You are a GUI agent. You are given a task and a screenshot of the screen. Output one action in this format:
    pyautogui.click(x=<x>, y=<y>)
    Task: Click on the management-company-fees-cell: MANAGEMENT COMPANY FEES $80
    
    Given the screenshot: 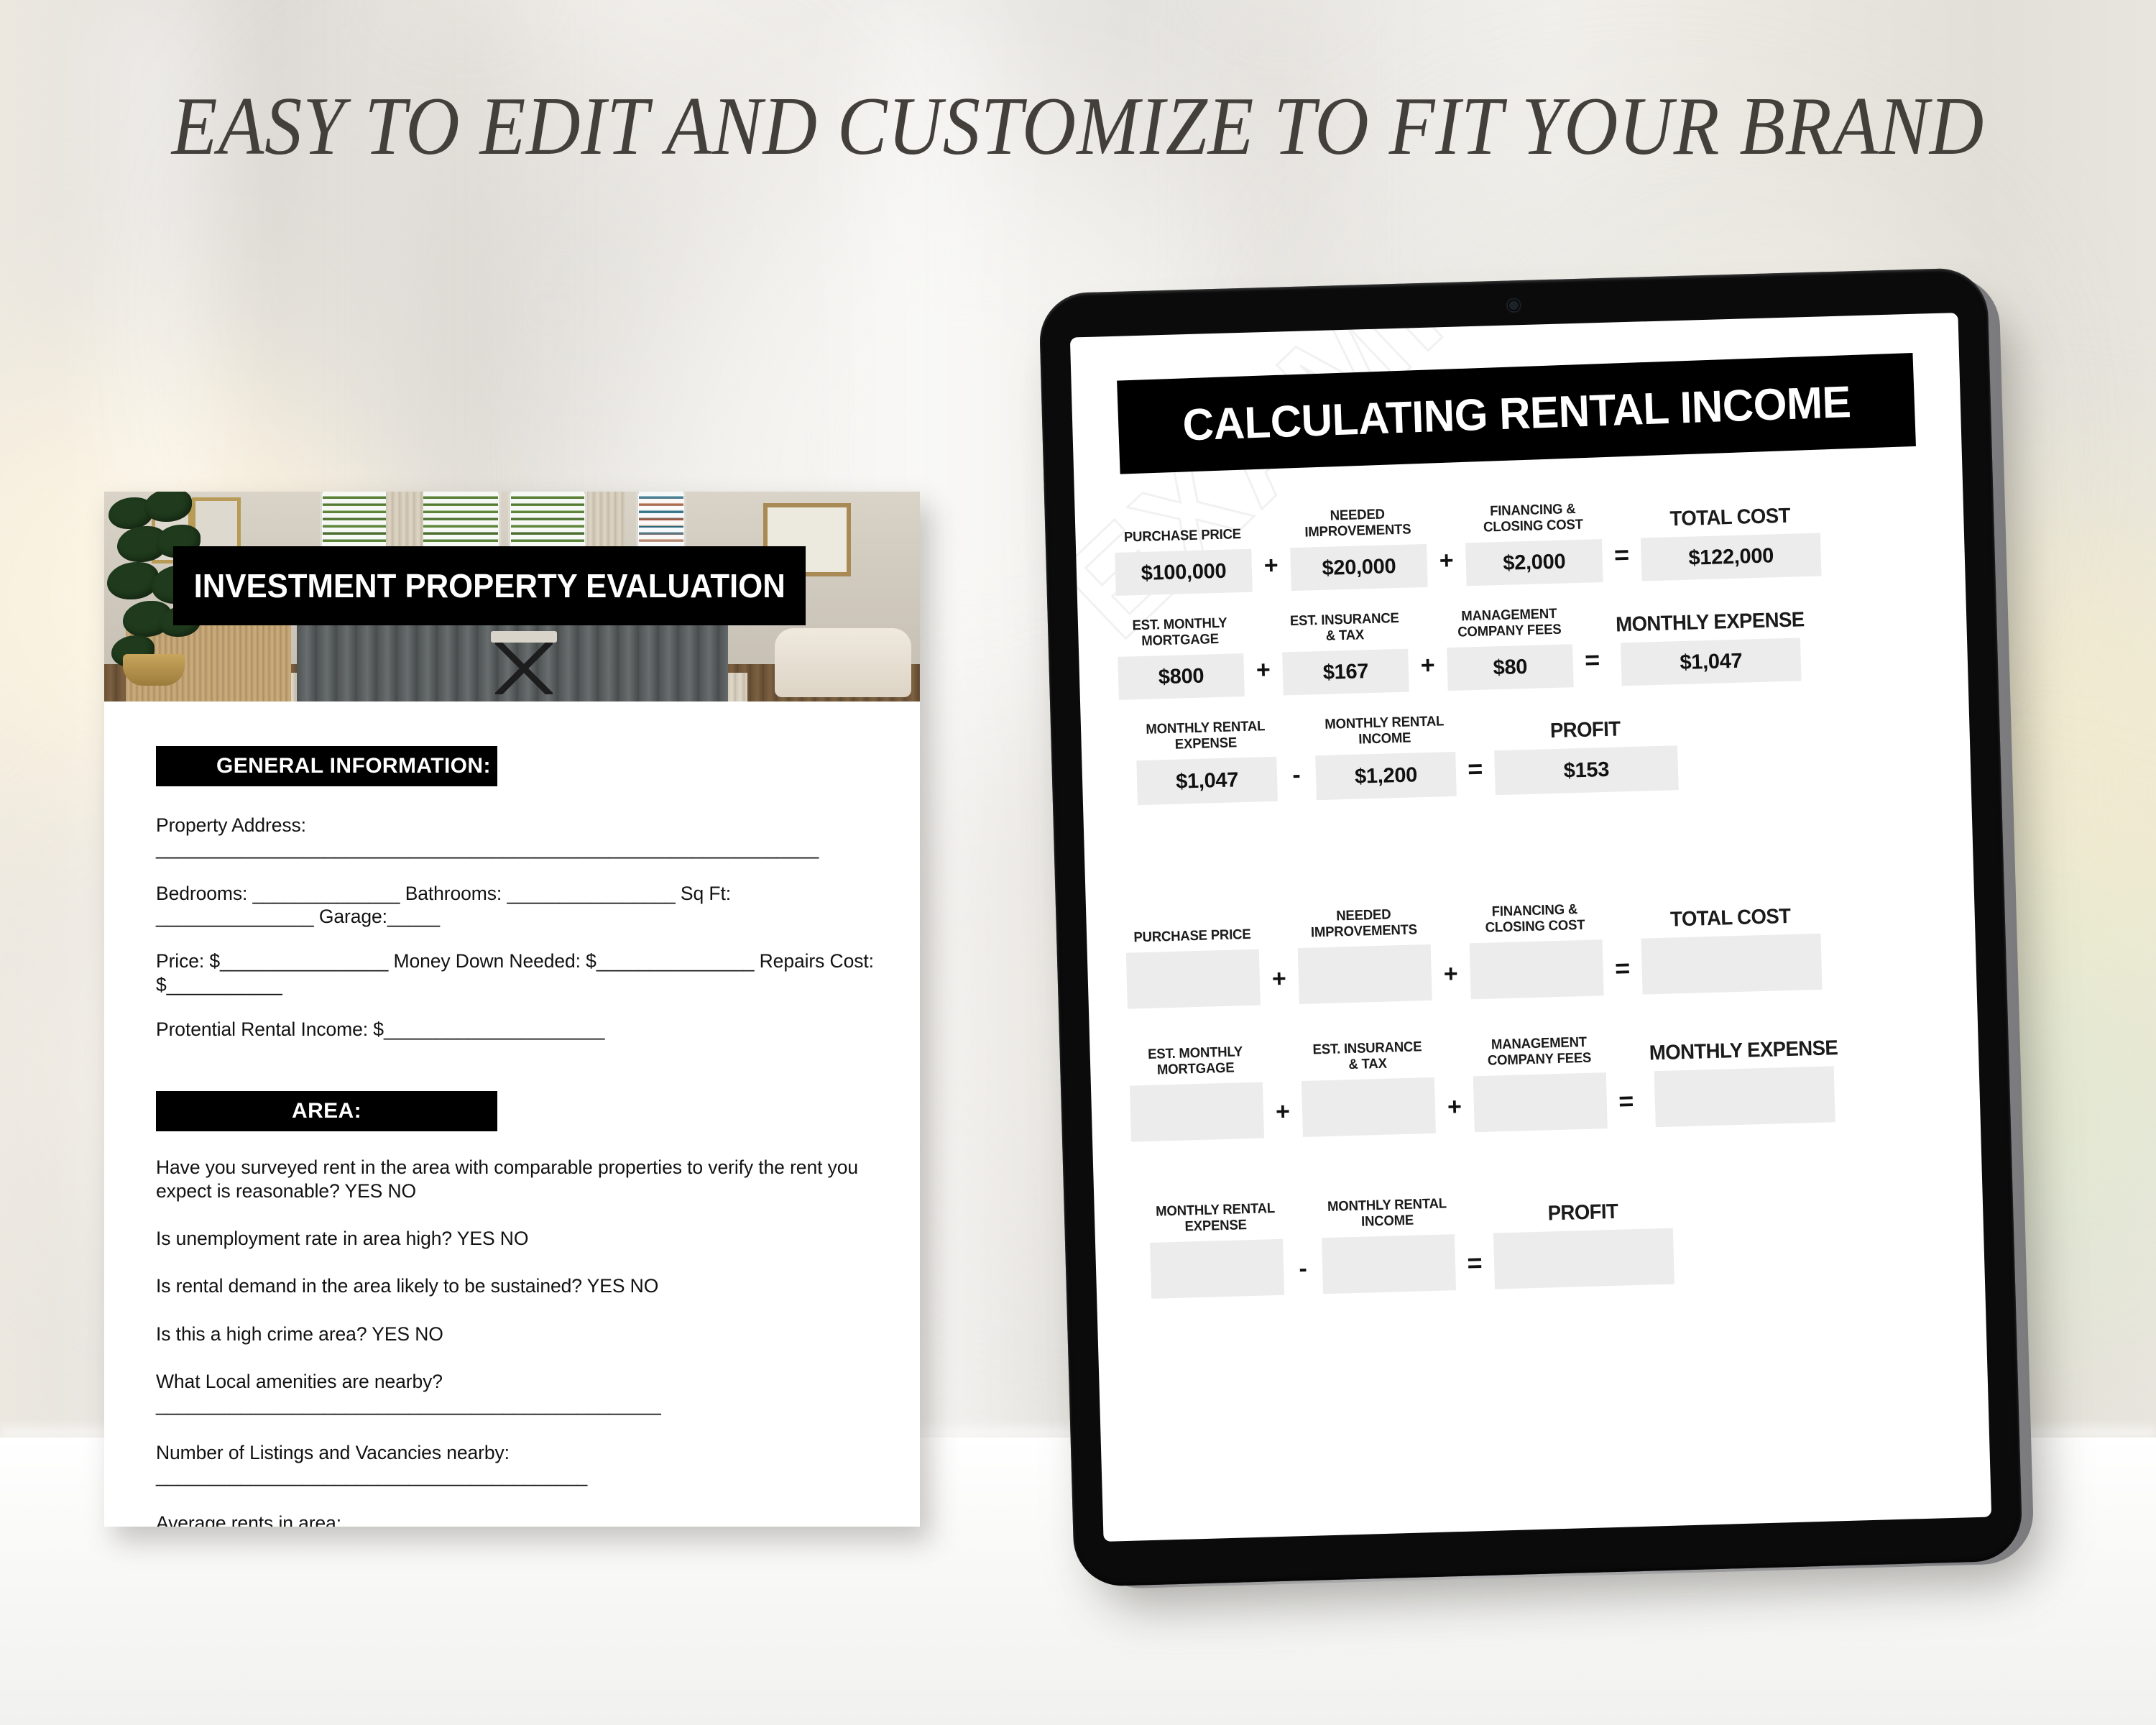 What is the action you would take?
    pyautogui.click(x=1510, y=647)
    